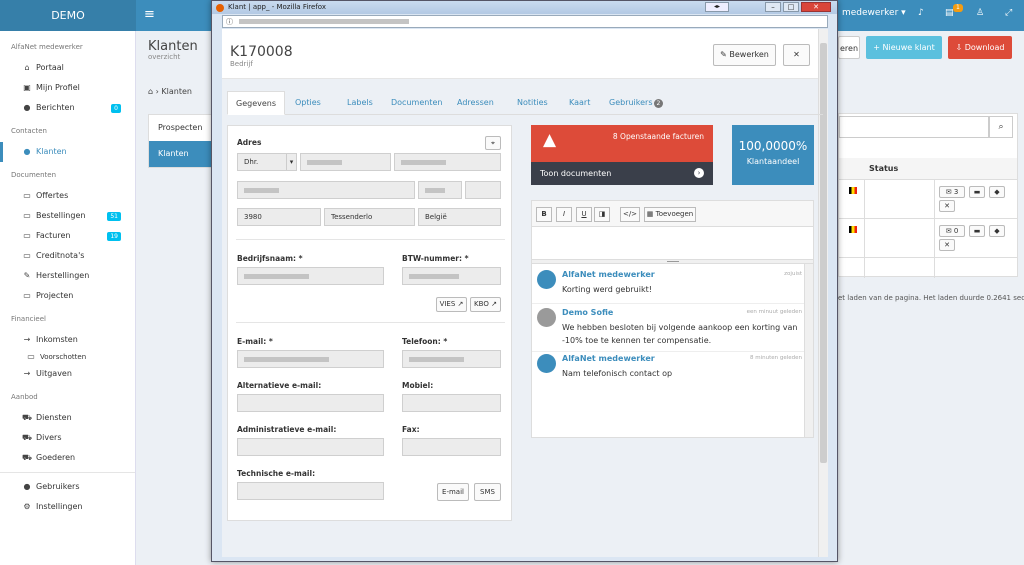 Image resolution: width=1024 pixels, height=565 pixels. Describe the element at coordinates (67, 108) in the screenshot. I see `sidebar-item-berichten: ● Berichten 0` at that location.